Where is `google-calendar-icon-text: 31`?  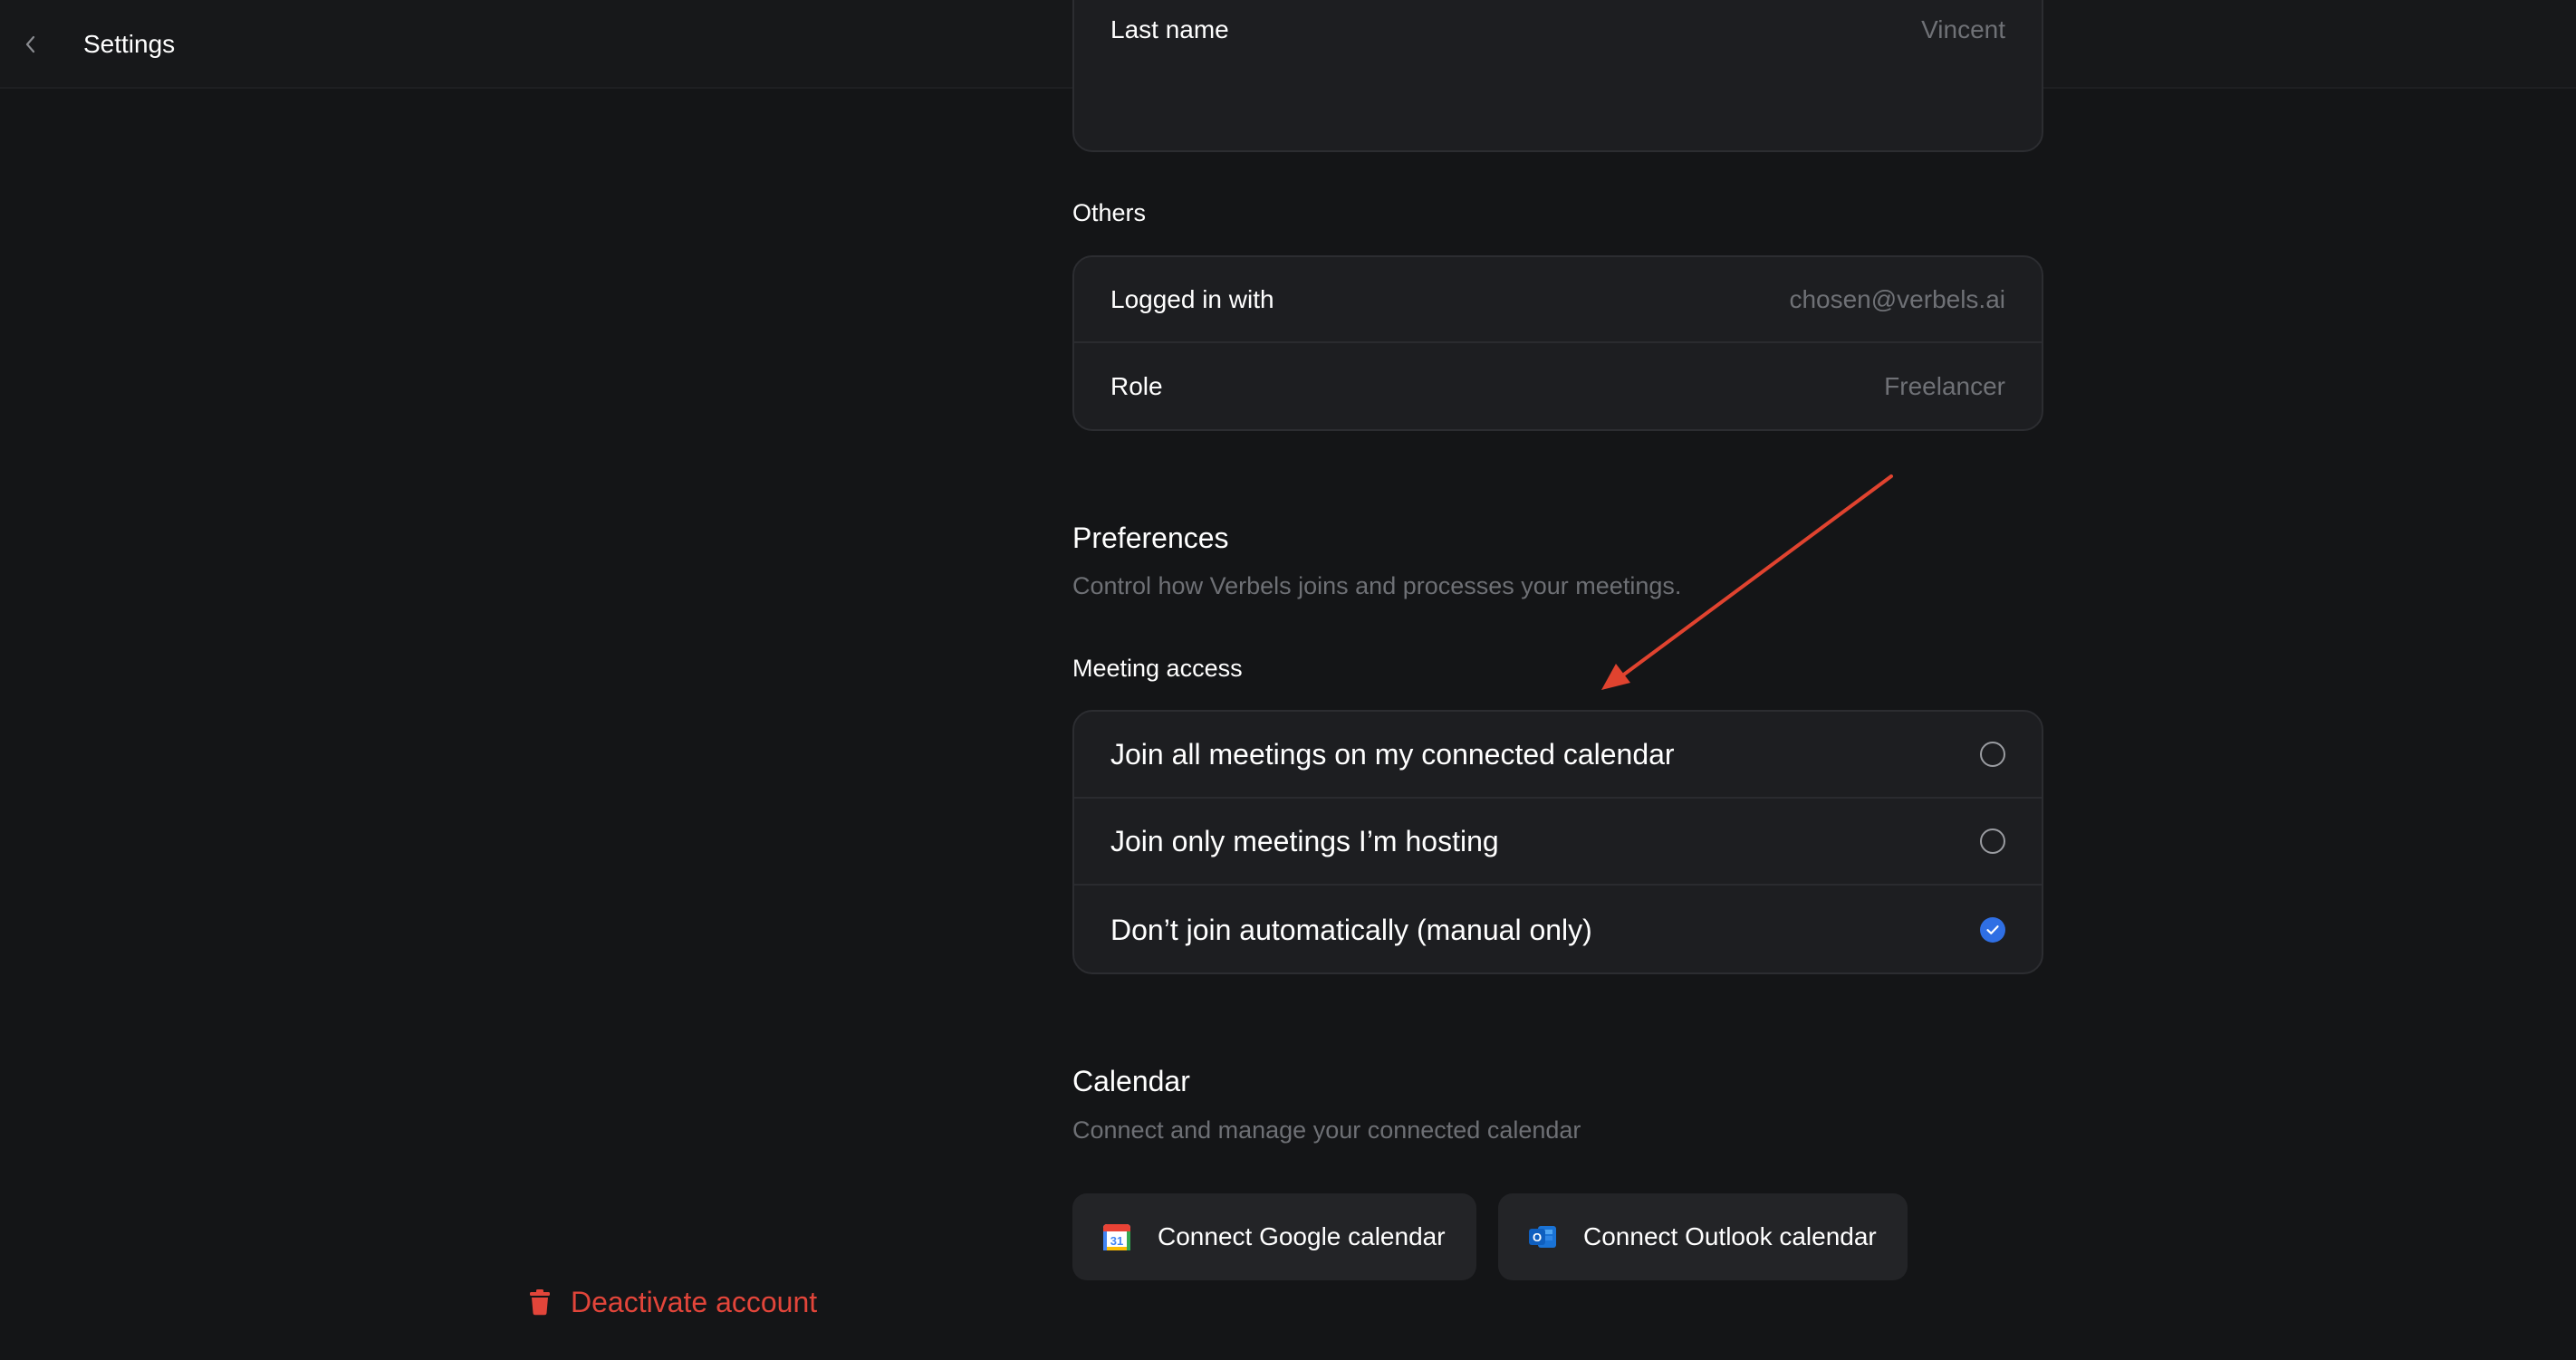 google-calendar-icon-text: 31 is located at coordinates (1116, 1241).